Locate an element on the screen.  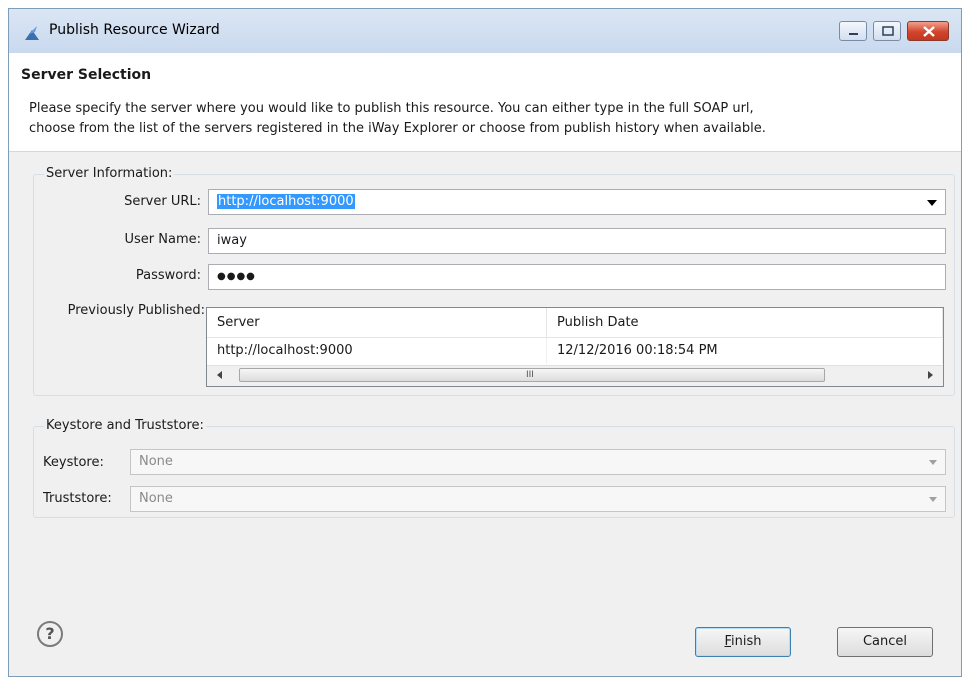
truststore-select: None is located at coordinates (538, 499).